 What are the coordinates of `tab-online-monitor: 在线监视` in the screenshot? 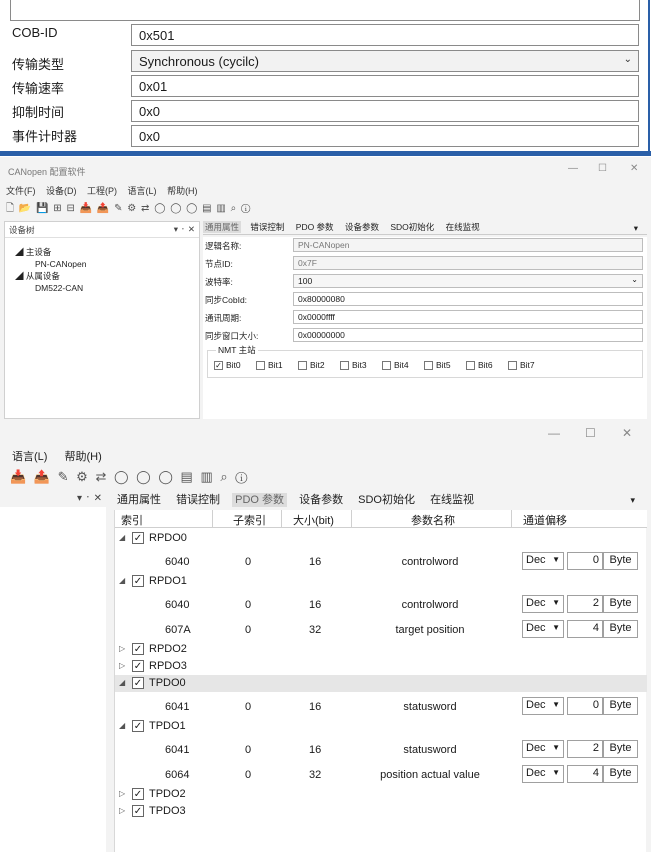 It's located at (452, 500).